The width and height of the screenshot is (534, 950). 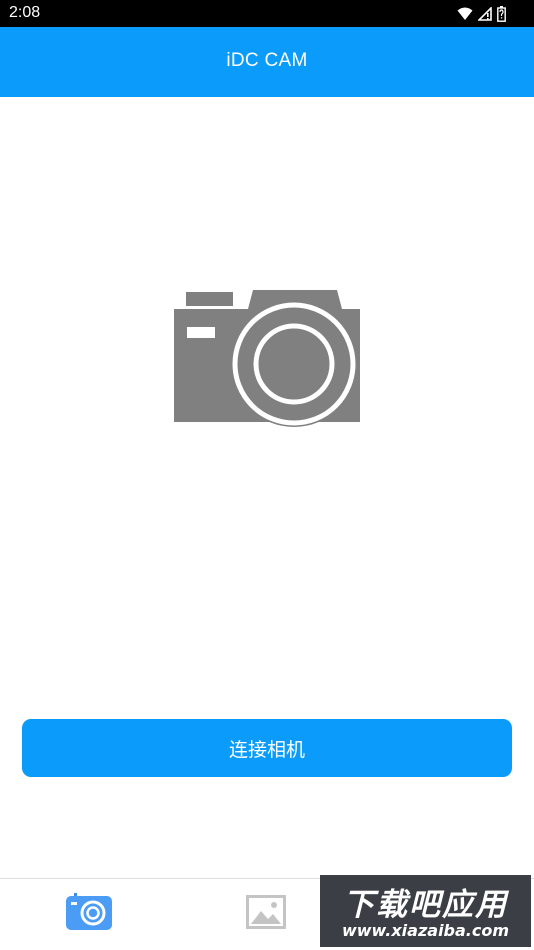 What do you see at coordinates (425, 930) in the screenshot?
I see `watermark-url: www.xiazaiba.com` at bounding box center [425, 930].